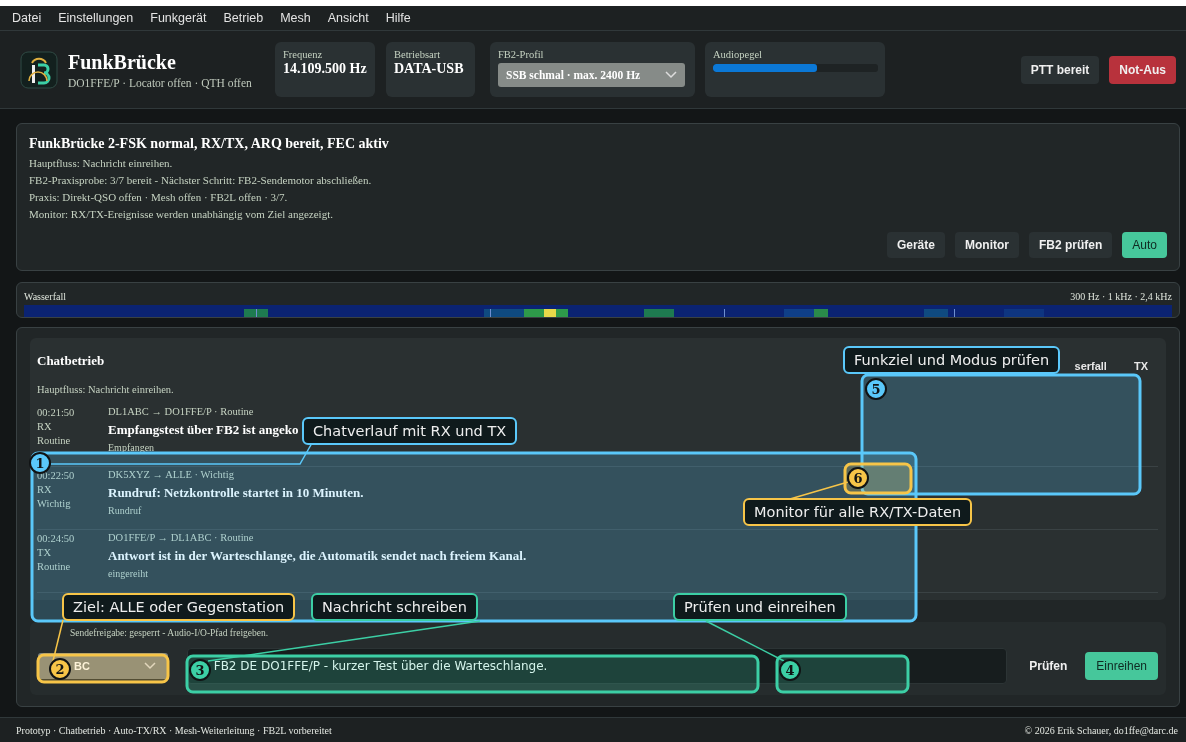 The width and height of the screenshot is (1186, 742). Describe the element at coordinates (394, 607) in the screenshot. I see `callout-label: Nachricht schreiben` at that location.